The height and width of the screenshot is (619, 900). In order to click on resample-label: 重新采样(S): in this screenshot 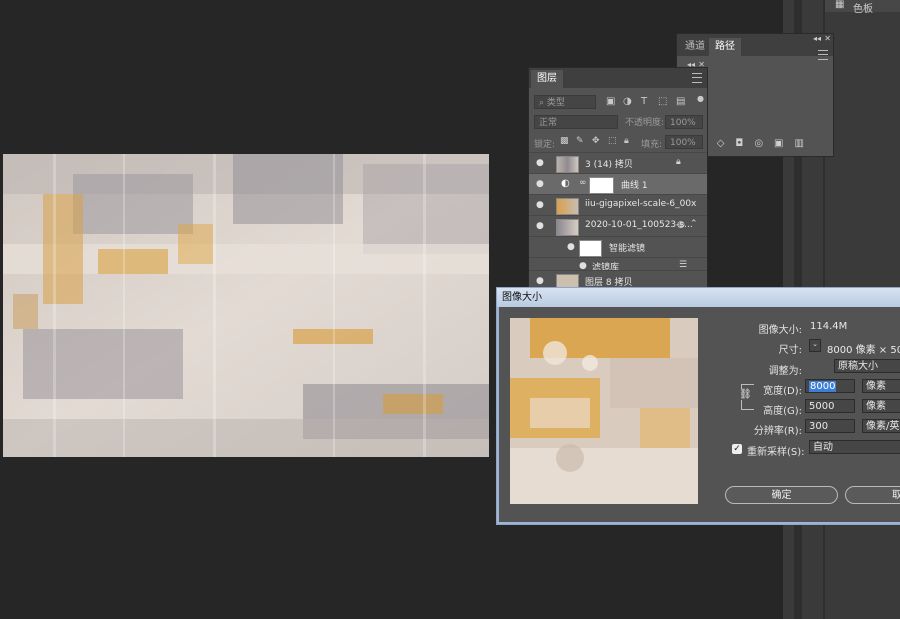, I will do `click(776, 452)`.